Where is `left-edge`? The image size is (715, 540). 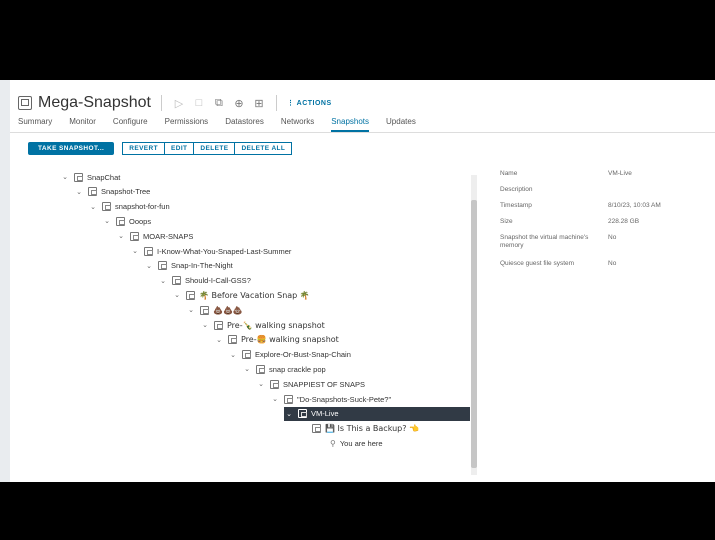
left-edge is located at coordinates (5, 281).